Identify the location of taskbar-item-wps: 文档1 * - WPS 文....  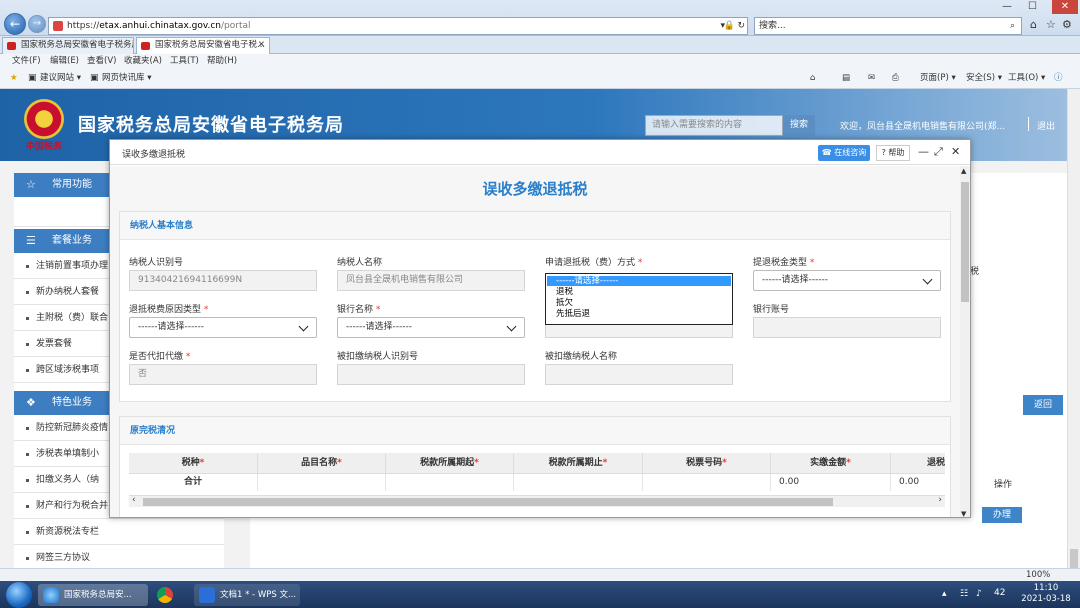
(247, 595).